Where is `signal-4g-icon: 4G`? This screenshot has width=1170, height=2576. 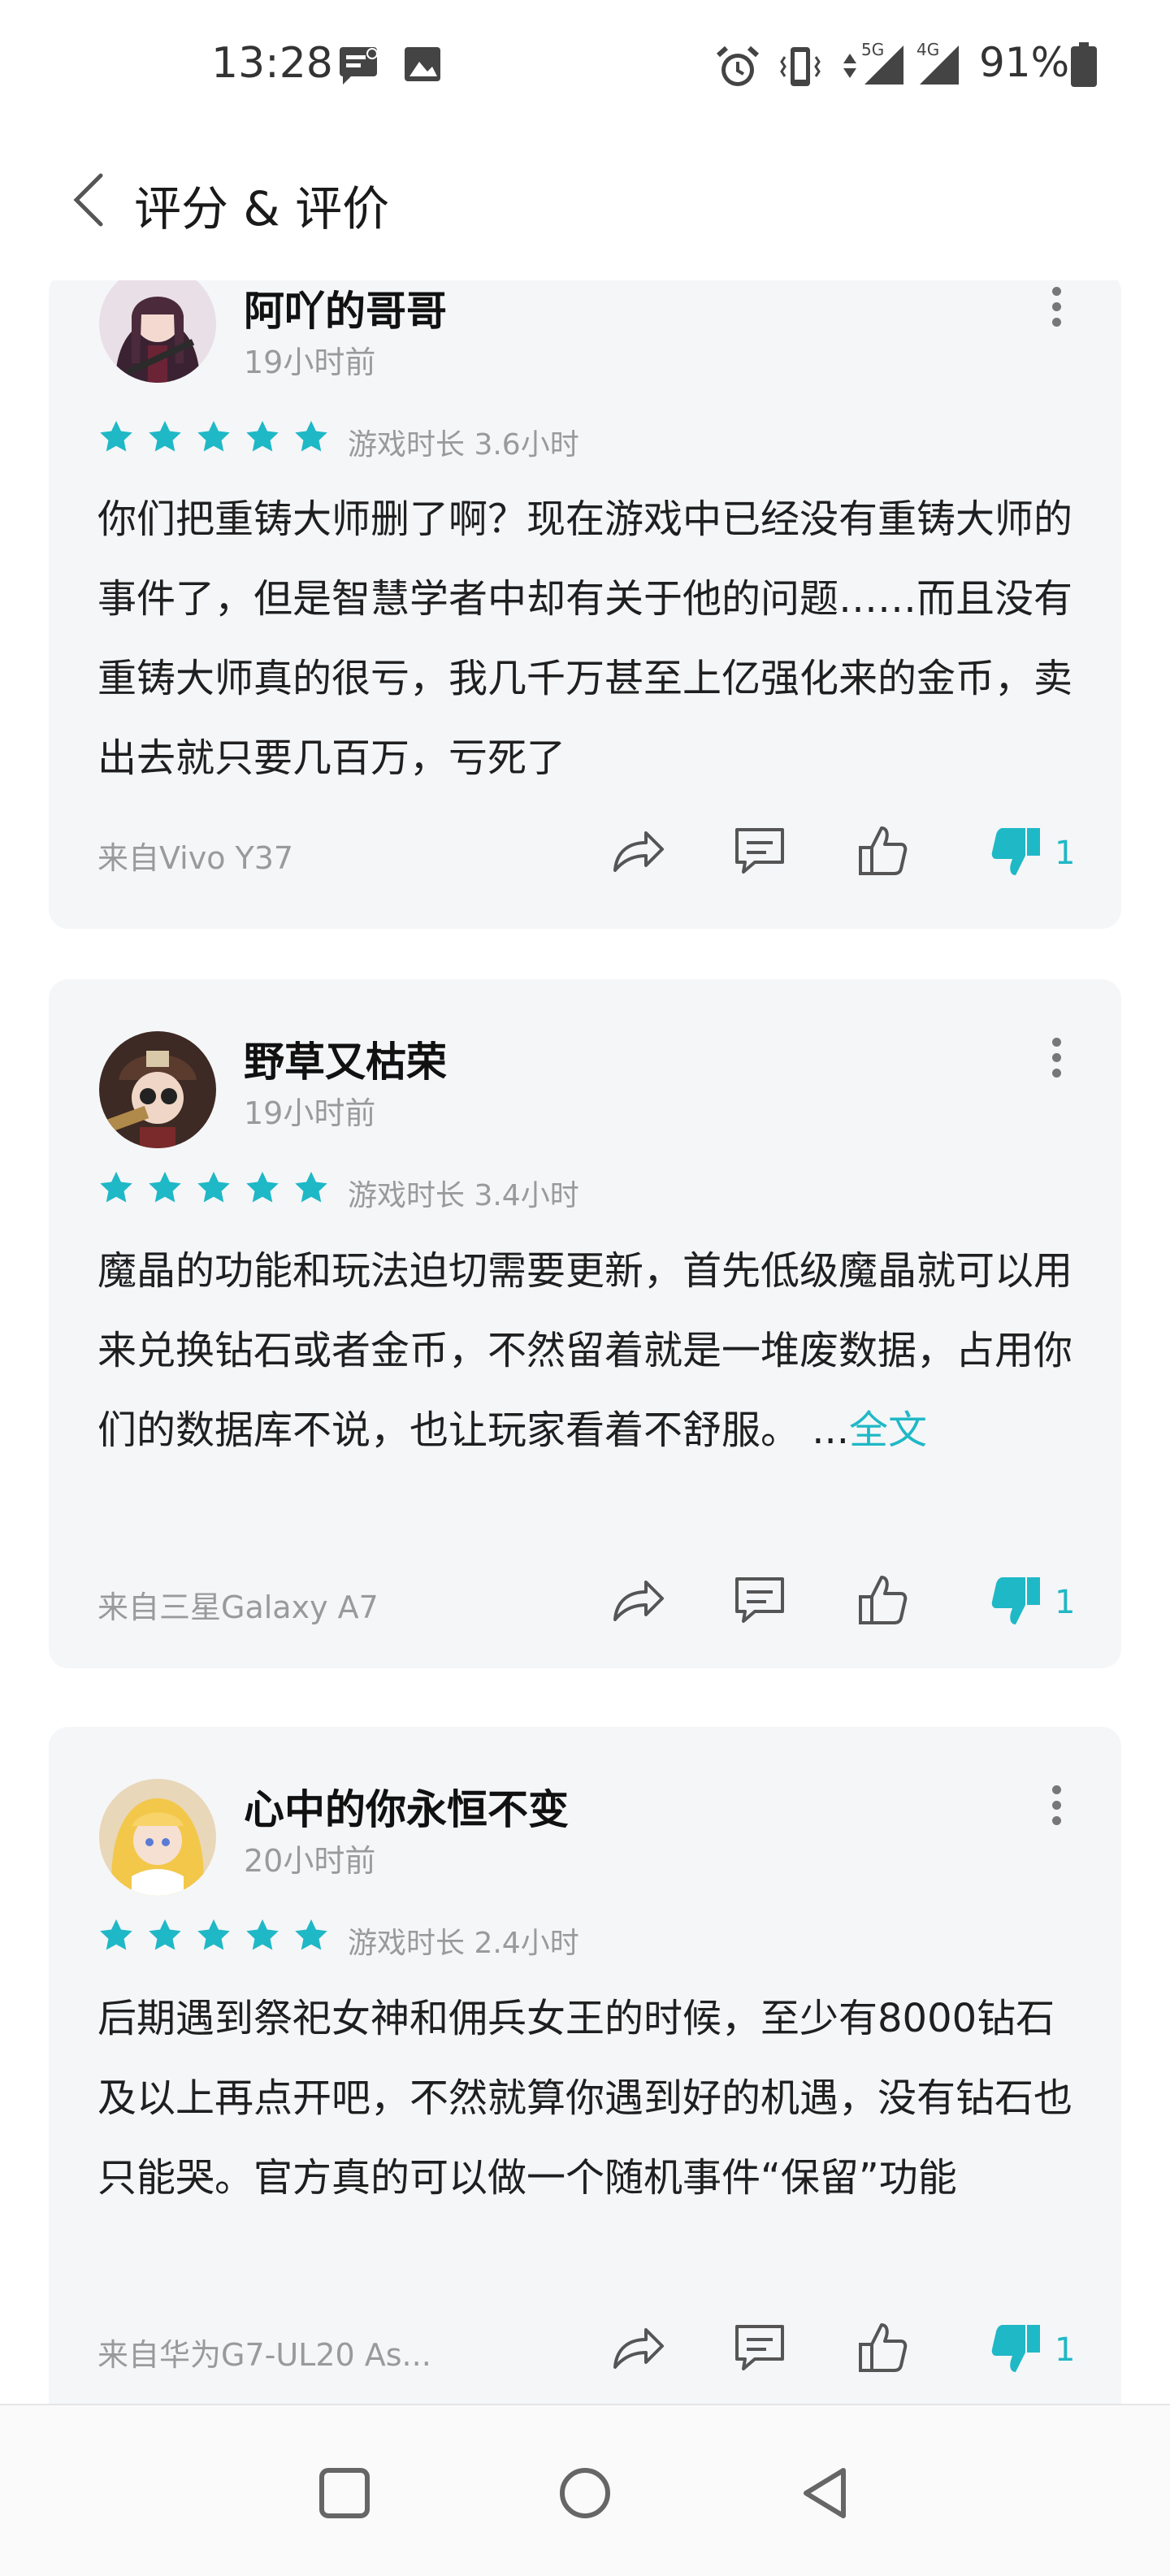
signal-4g-icon: 4G is located at coordinates (937, 64).